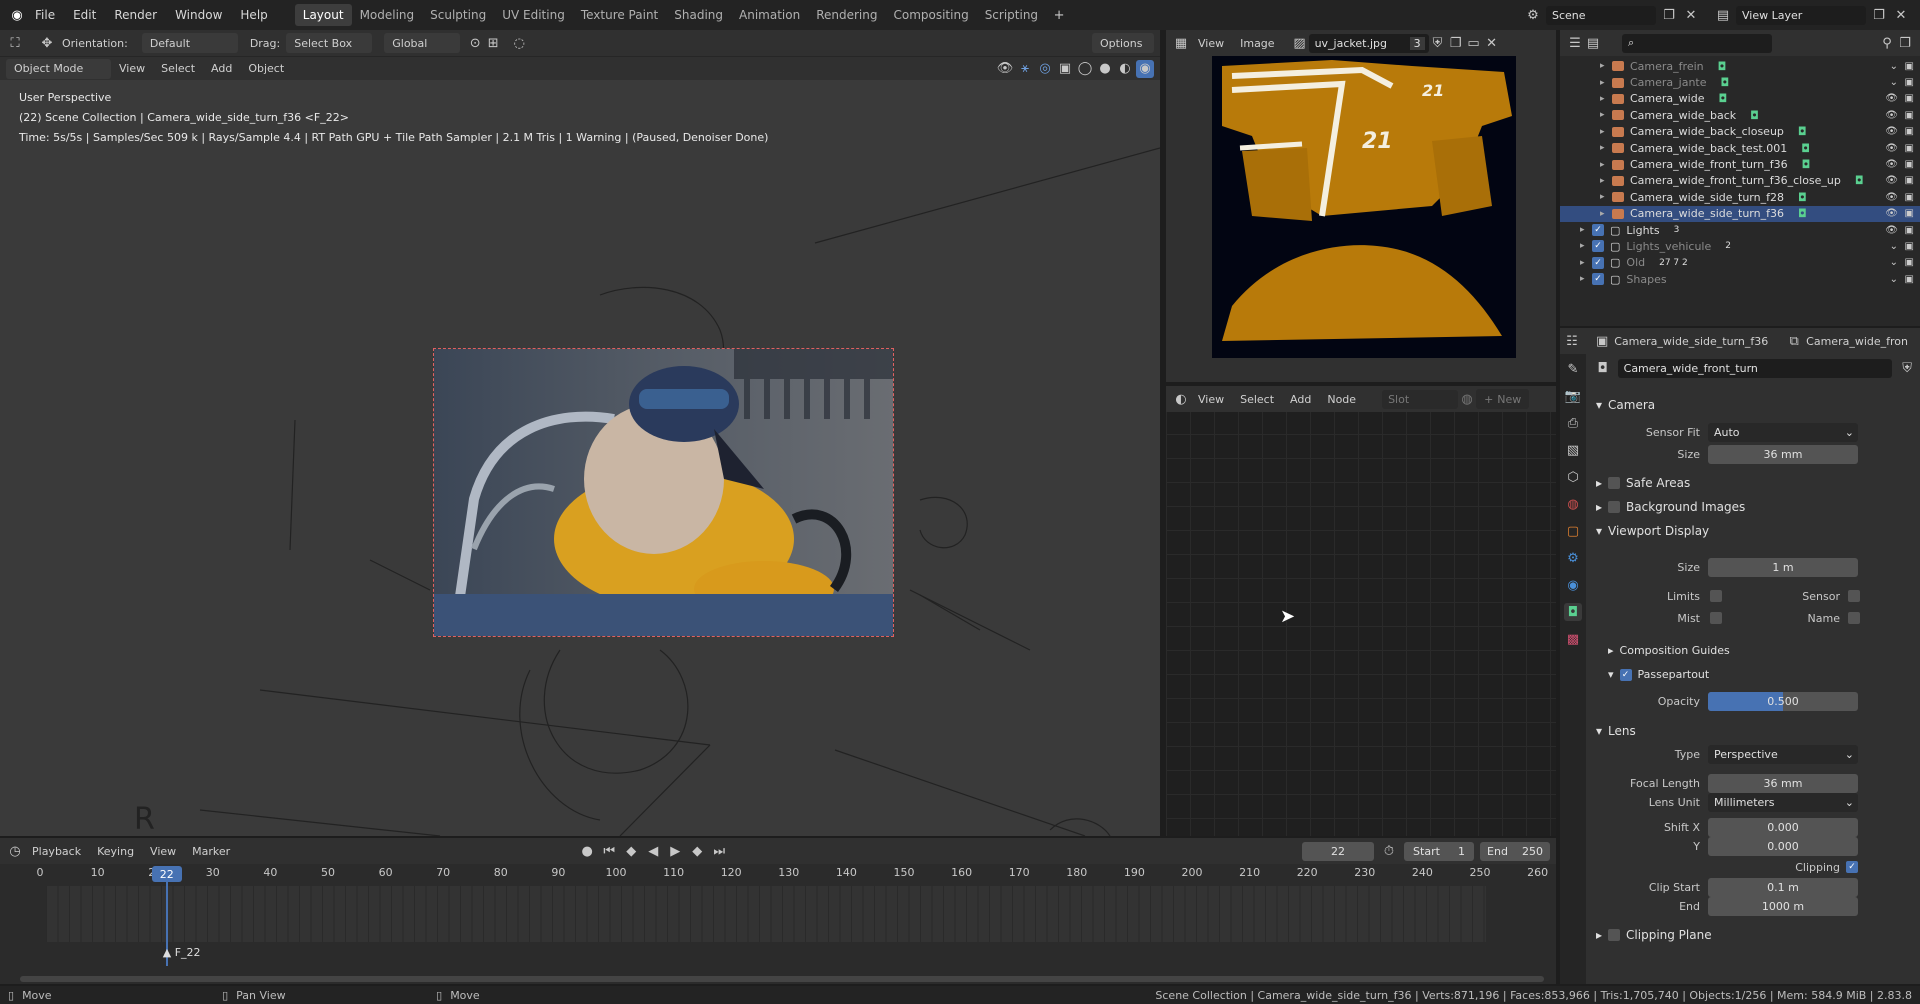 The width and height of the screenshot is (1920, 1004). Describe the element at coordinates (15, 851) in the screenshot. I see `timeline-type-icon: ◷` at that location.